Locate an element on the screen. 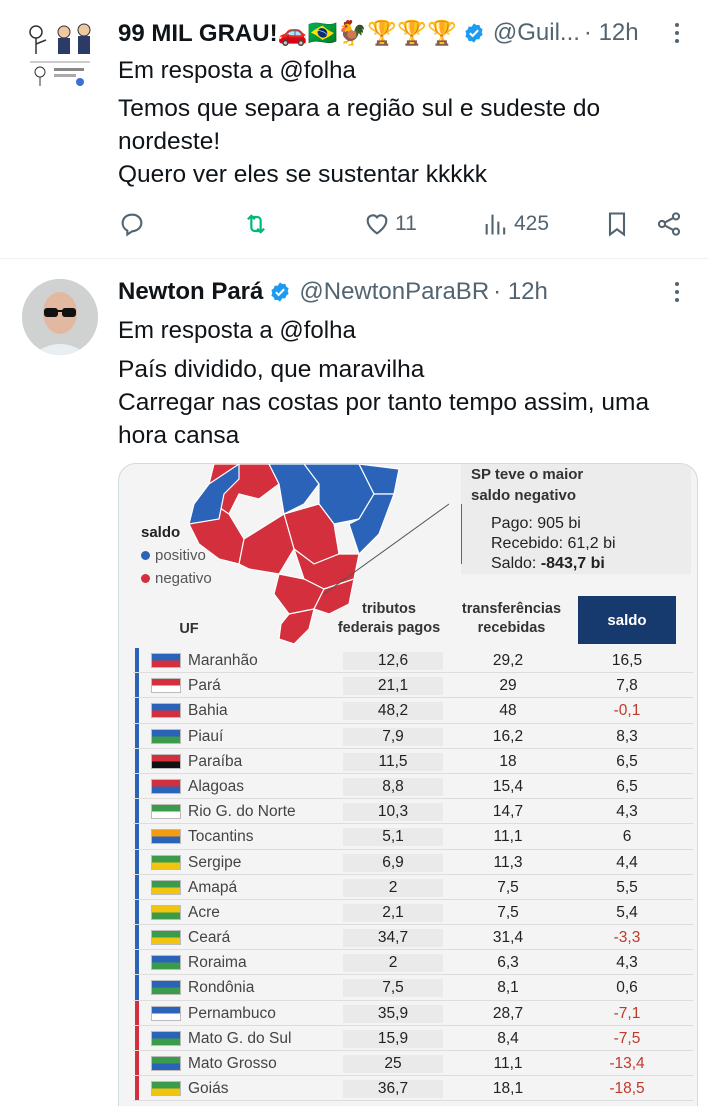 Image resolution: width=709 pixels, height=1106 pixels. cell-uf: Pernambuco is located at coordinates (232, 1013).